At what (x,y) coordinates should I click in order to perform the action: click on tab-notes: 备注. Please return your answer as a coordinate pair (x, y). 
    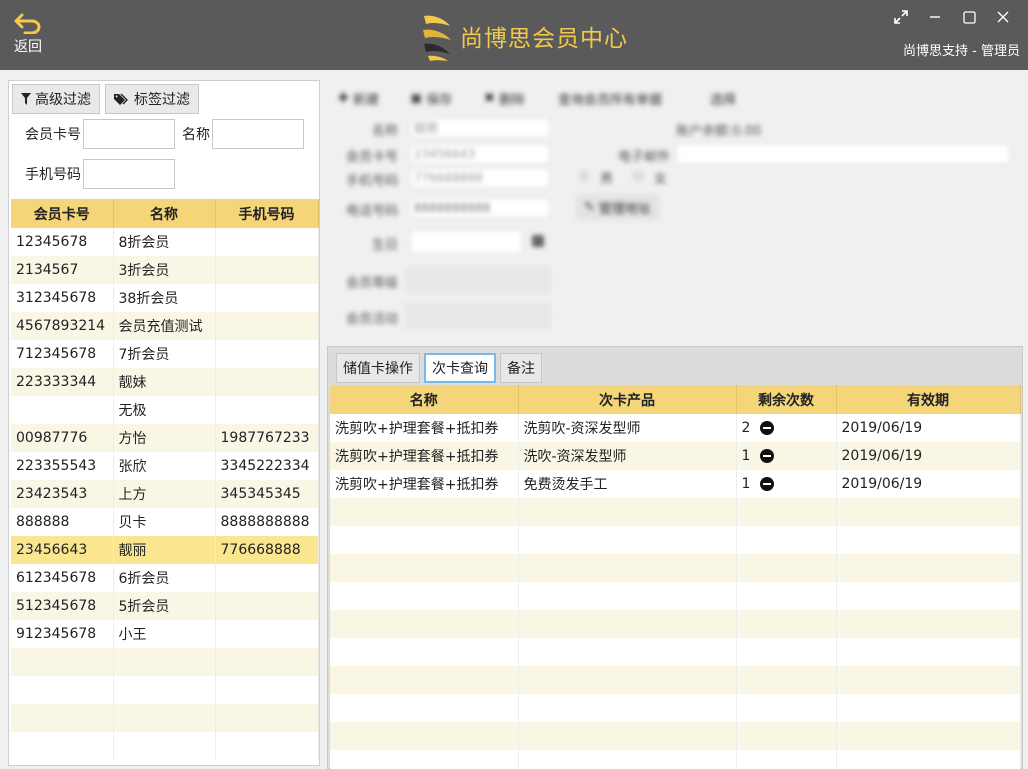
    Looking at the image, I should click on (521, 368).